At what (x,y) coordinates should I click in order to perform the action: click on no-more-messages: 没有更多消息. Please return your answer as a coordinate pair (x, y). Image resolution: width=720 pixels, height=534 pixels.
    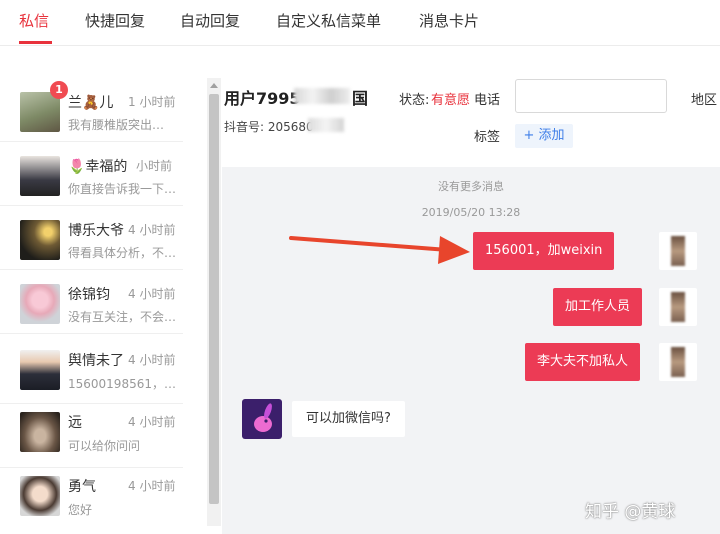
    Looking at the image, I should click on (471, 186).